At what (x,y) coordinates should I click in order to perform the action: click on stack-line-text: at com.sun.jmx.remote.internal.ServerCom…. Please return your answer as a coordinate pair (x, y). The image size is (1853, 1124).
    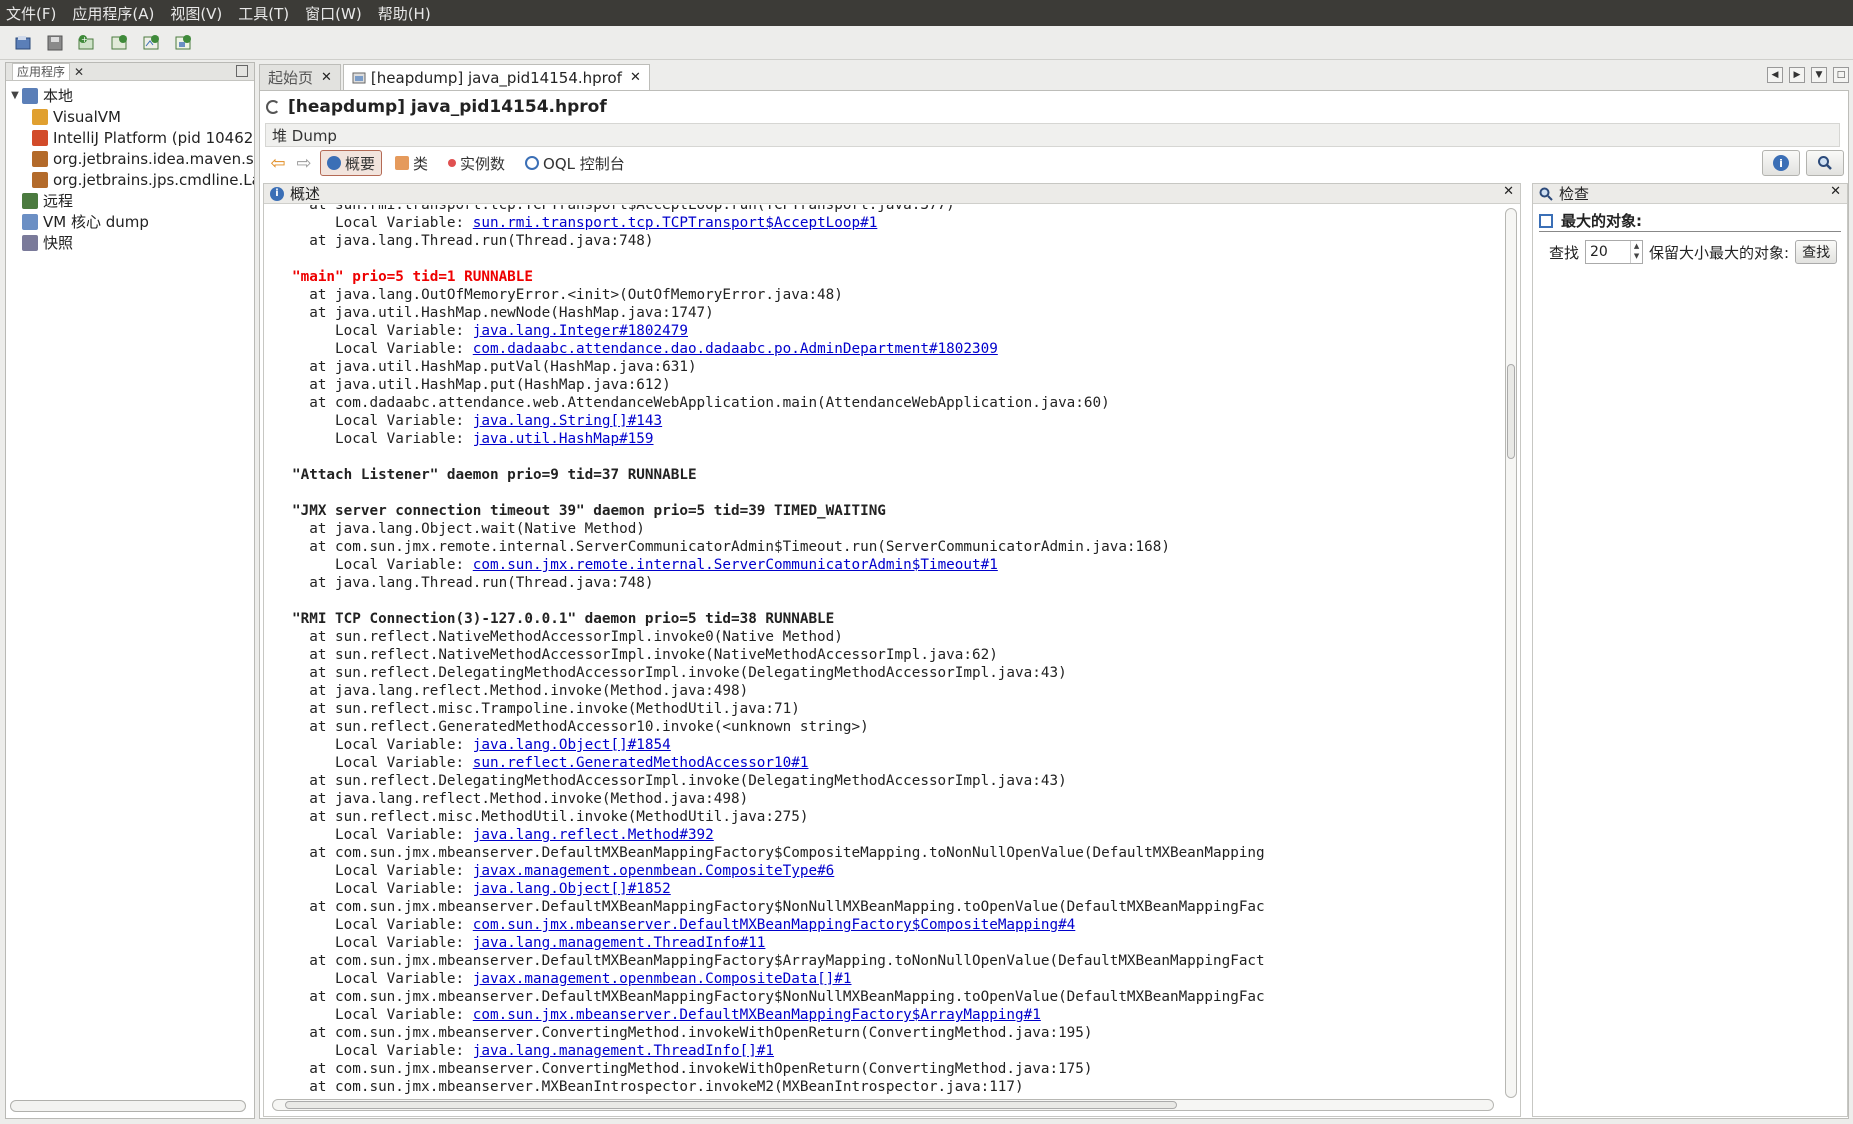
    Looking at the image, I should click on (731, 547).